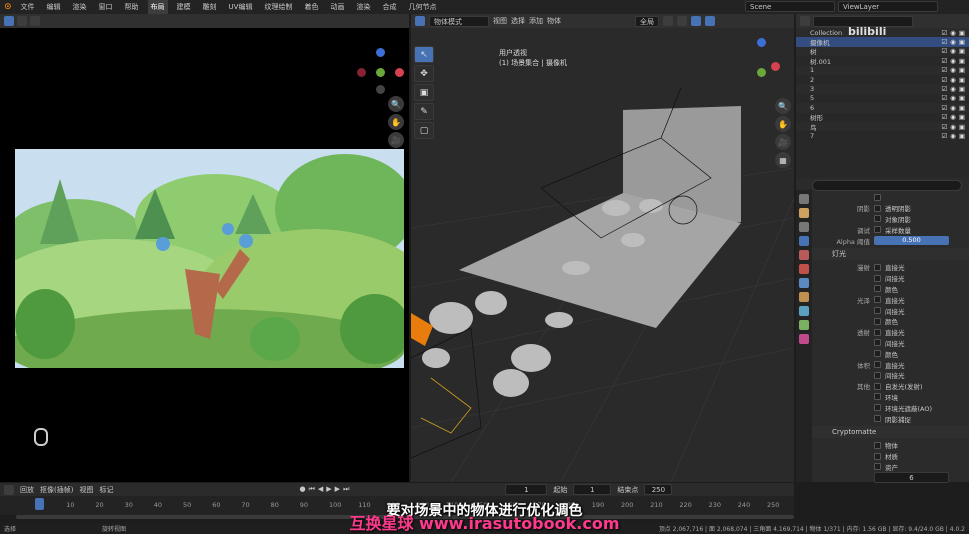 The width and height of the screenshot is (969, 534). I want to click on menu-edit: 编辑, so click(54, 7).